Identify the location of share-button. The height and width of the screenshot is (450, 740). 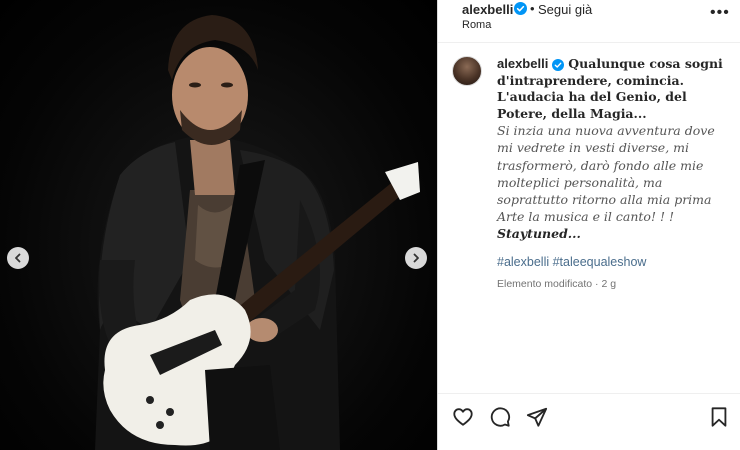
(537, 419).